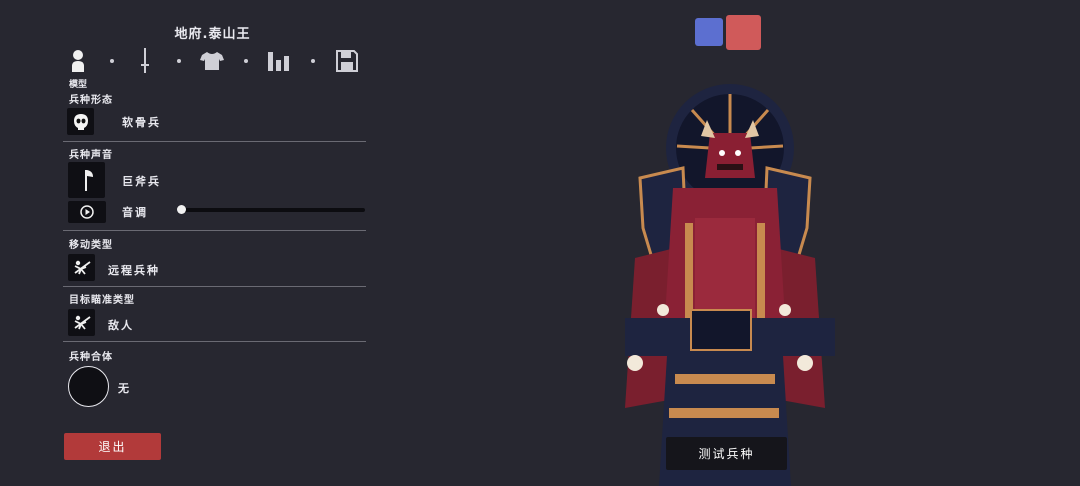 The image size is (1080, 486). I want to click on movement-selector-button, so click(81, 267).